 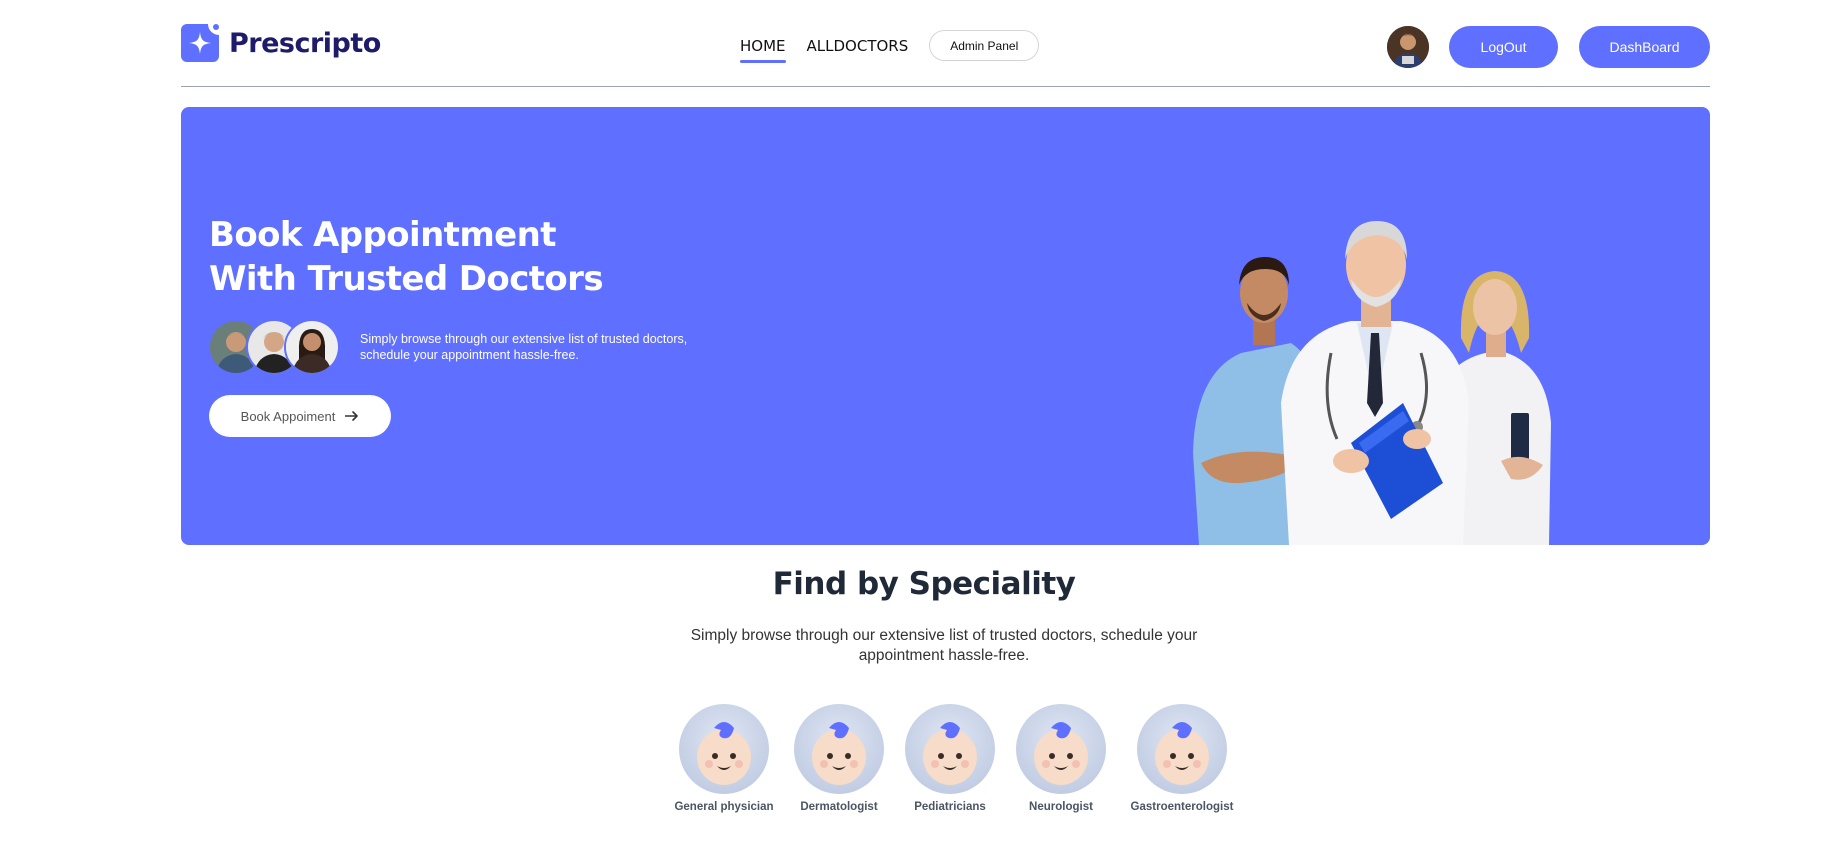 What do you see at coordinates (406, 279) in the screenshot?
I see `hero-title-line2: With Trusted Doctors` at bounding box center [406, 279].